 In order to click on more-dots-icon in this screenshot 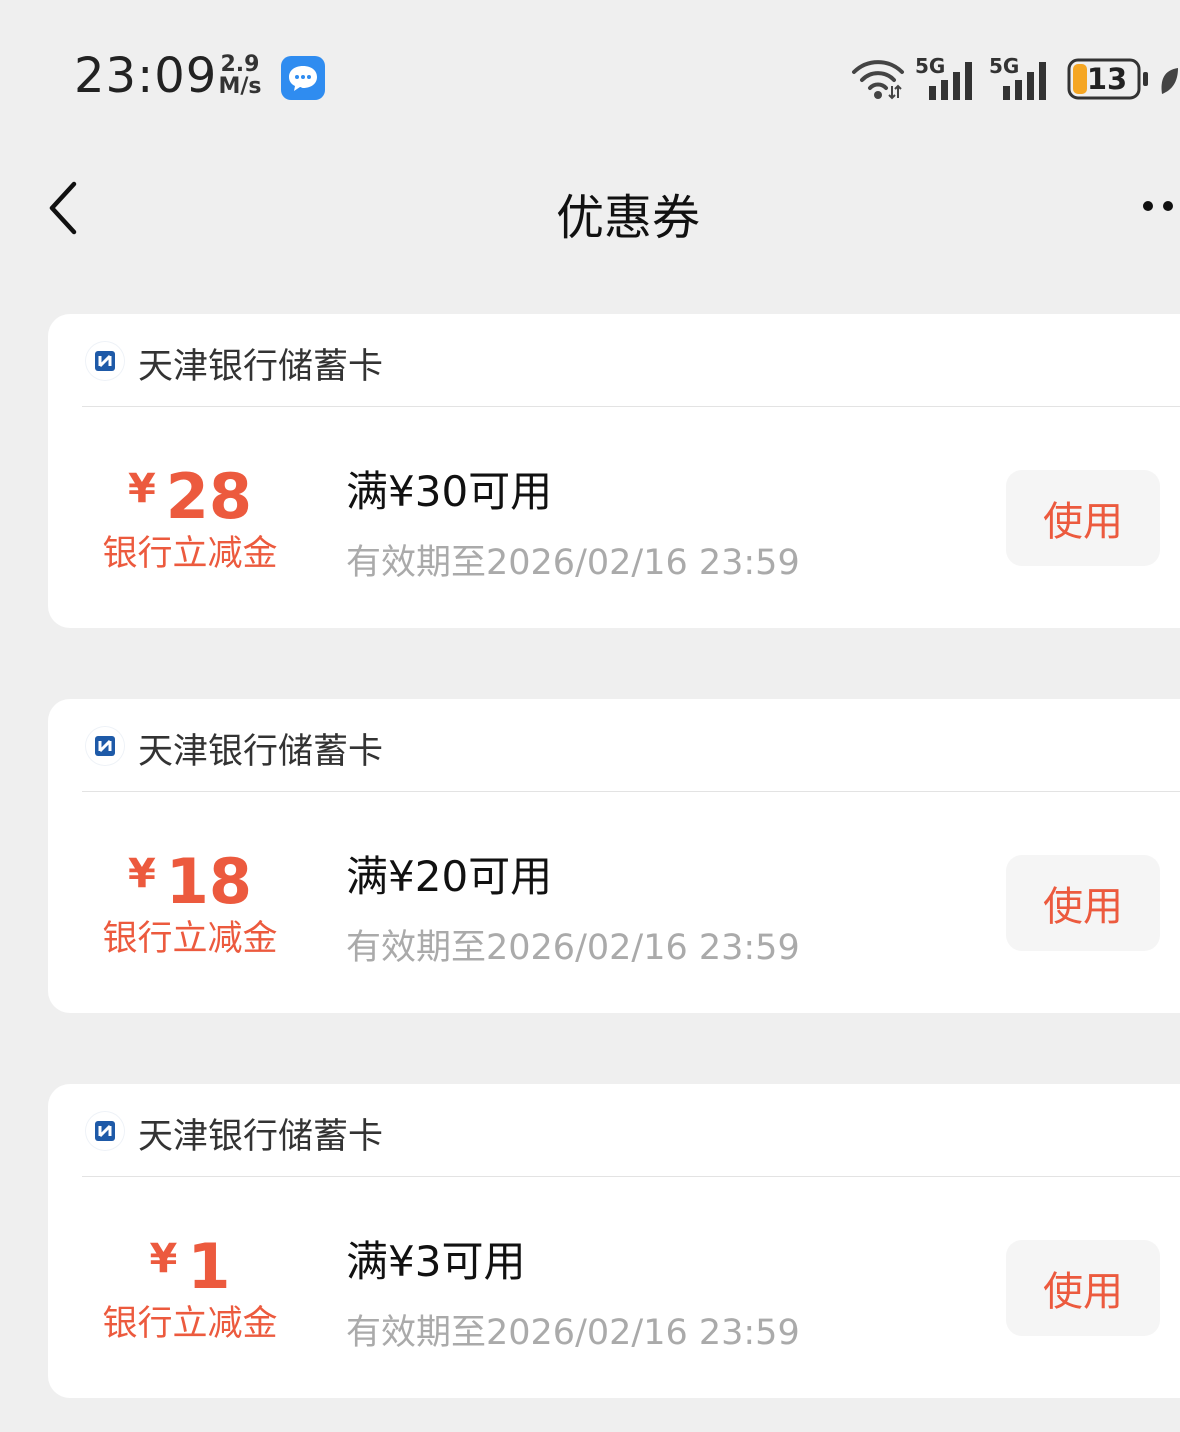, I will do `click(1160, 206)`.